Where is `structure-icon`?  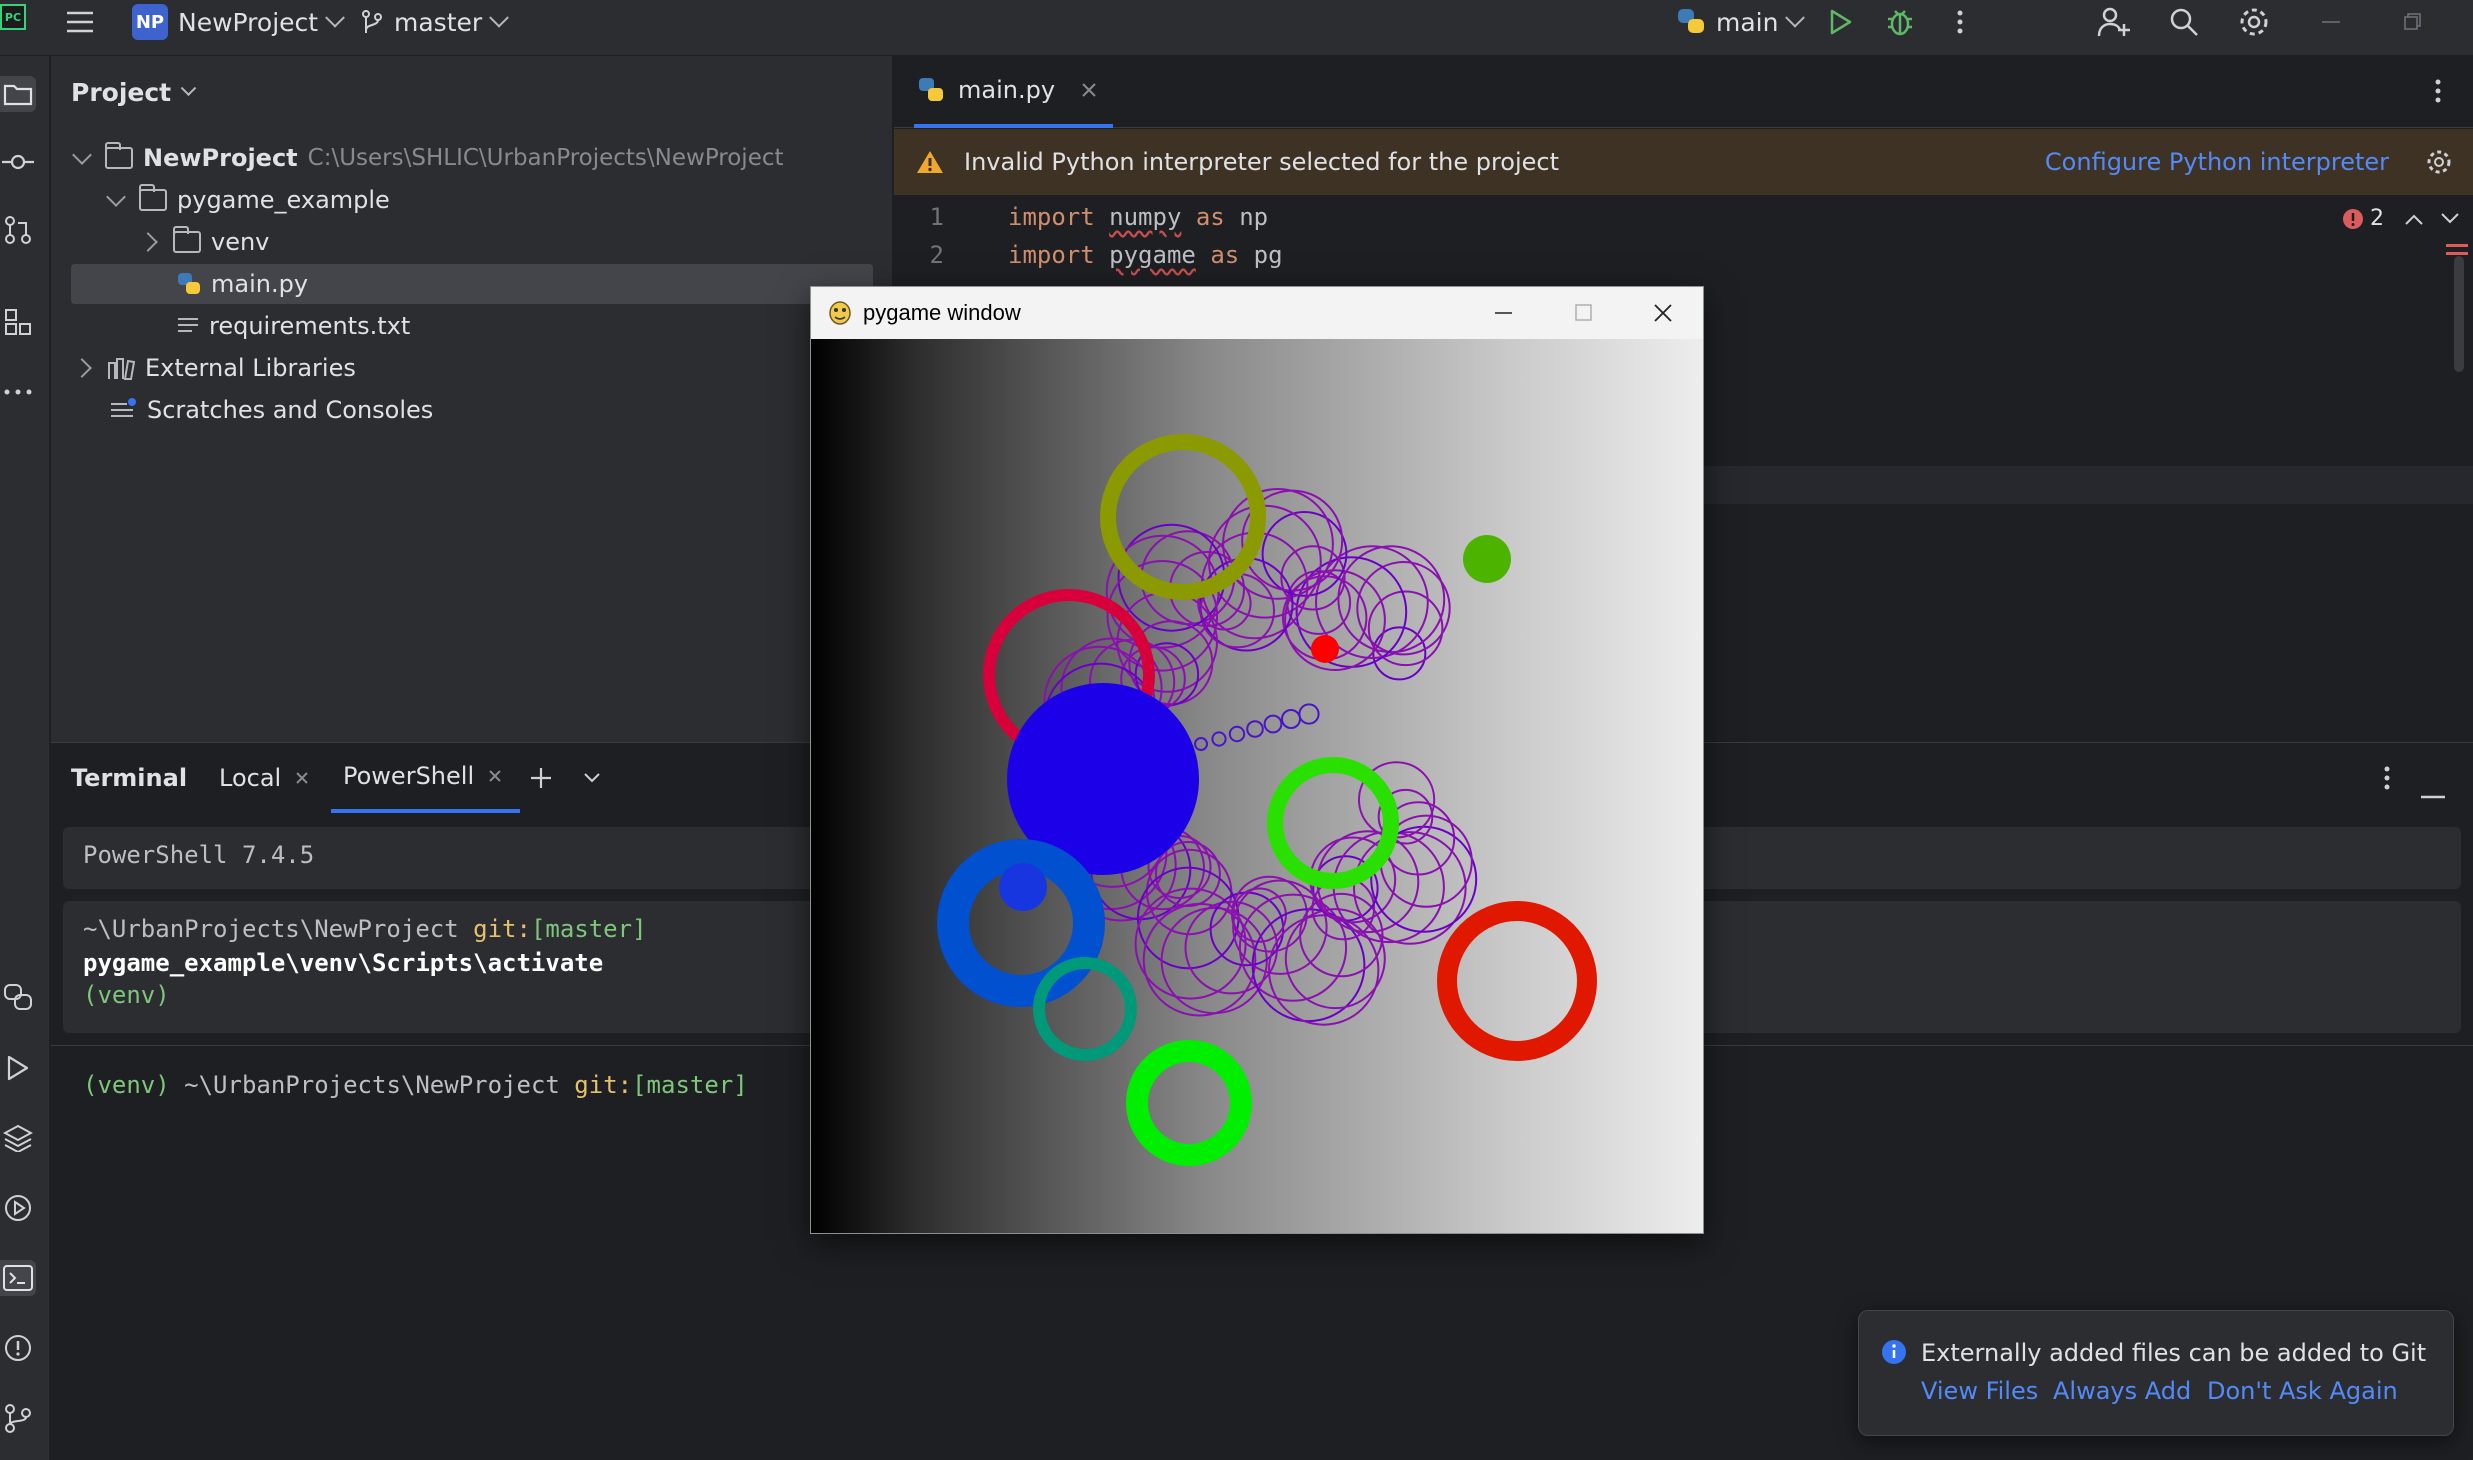 structure-icon is located at coordinates (18, 322).